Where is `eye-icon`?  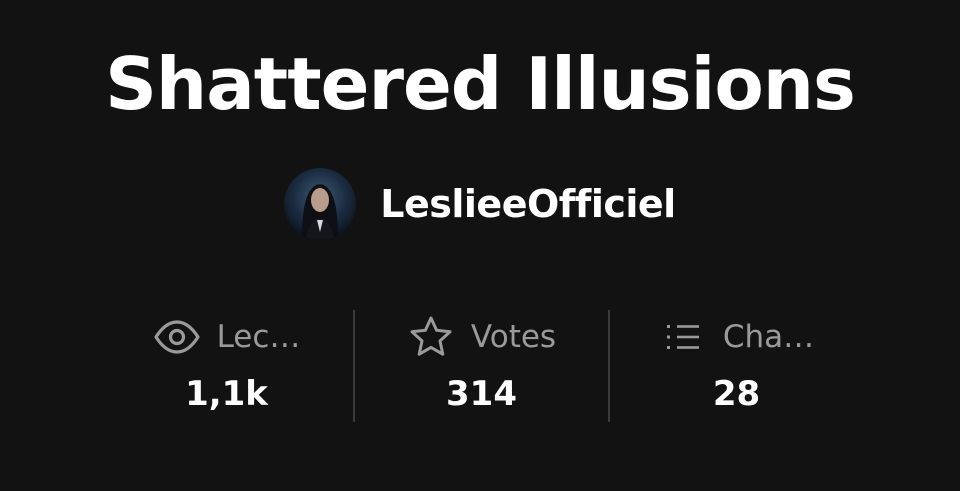
eye-icon is located at coordinates (177, 337).